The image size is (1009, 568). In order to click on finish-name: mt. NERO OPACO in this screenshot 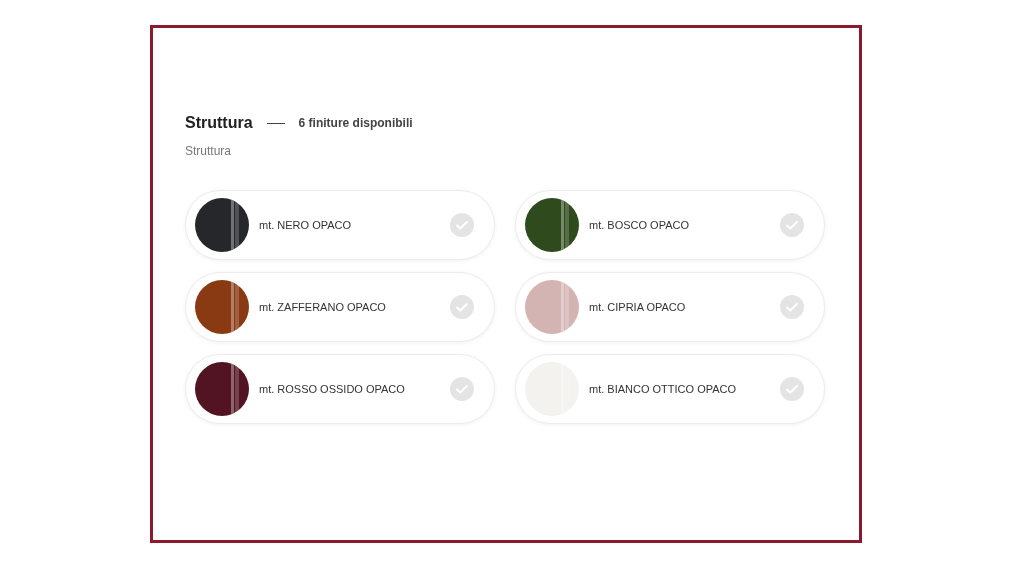, I will do `click(306, 225)`.